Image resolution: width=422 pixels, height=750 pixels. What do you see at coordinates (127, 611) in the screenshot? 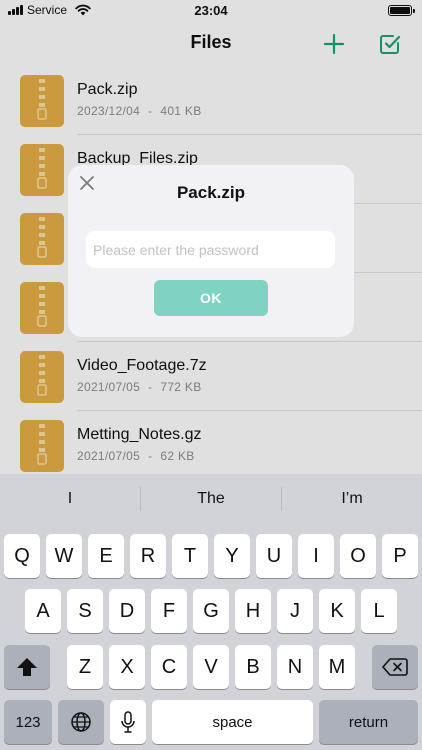
I see `key-d: D` at bounding box center [127, 611].